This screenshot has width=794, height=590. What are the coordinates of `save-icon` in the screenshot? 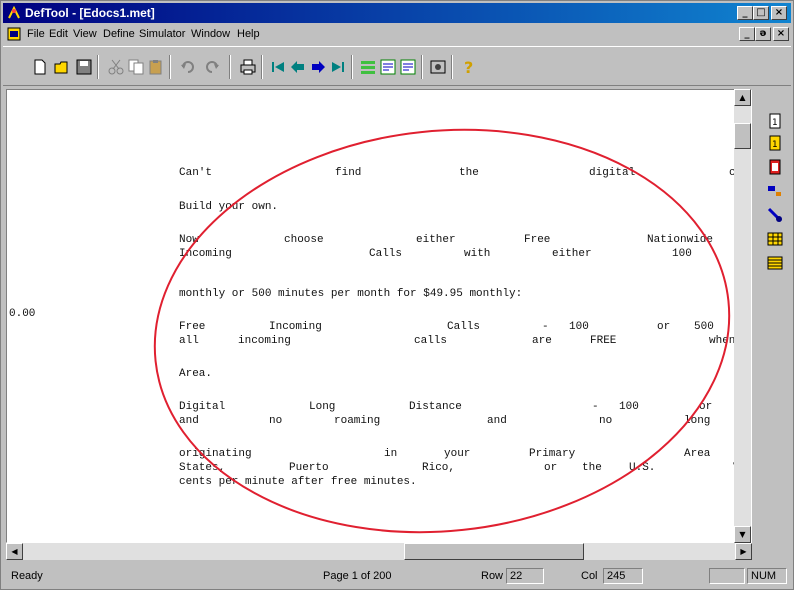 It's located at (84, 67).